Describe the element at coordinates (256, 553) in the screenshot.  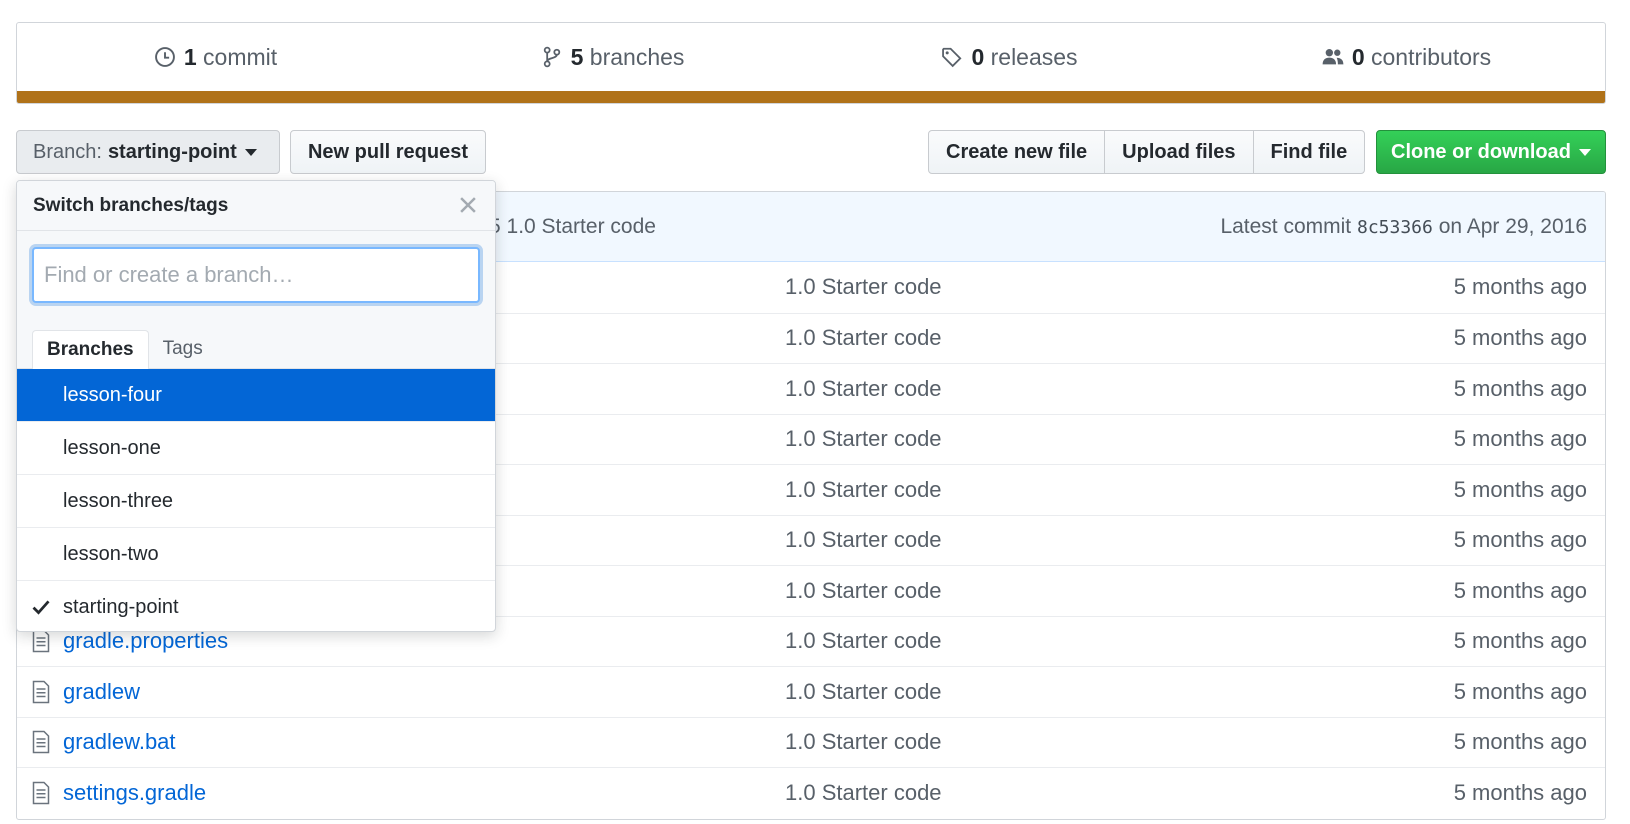
I see `branch-item: lesson-two` at that location.